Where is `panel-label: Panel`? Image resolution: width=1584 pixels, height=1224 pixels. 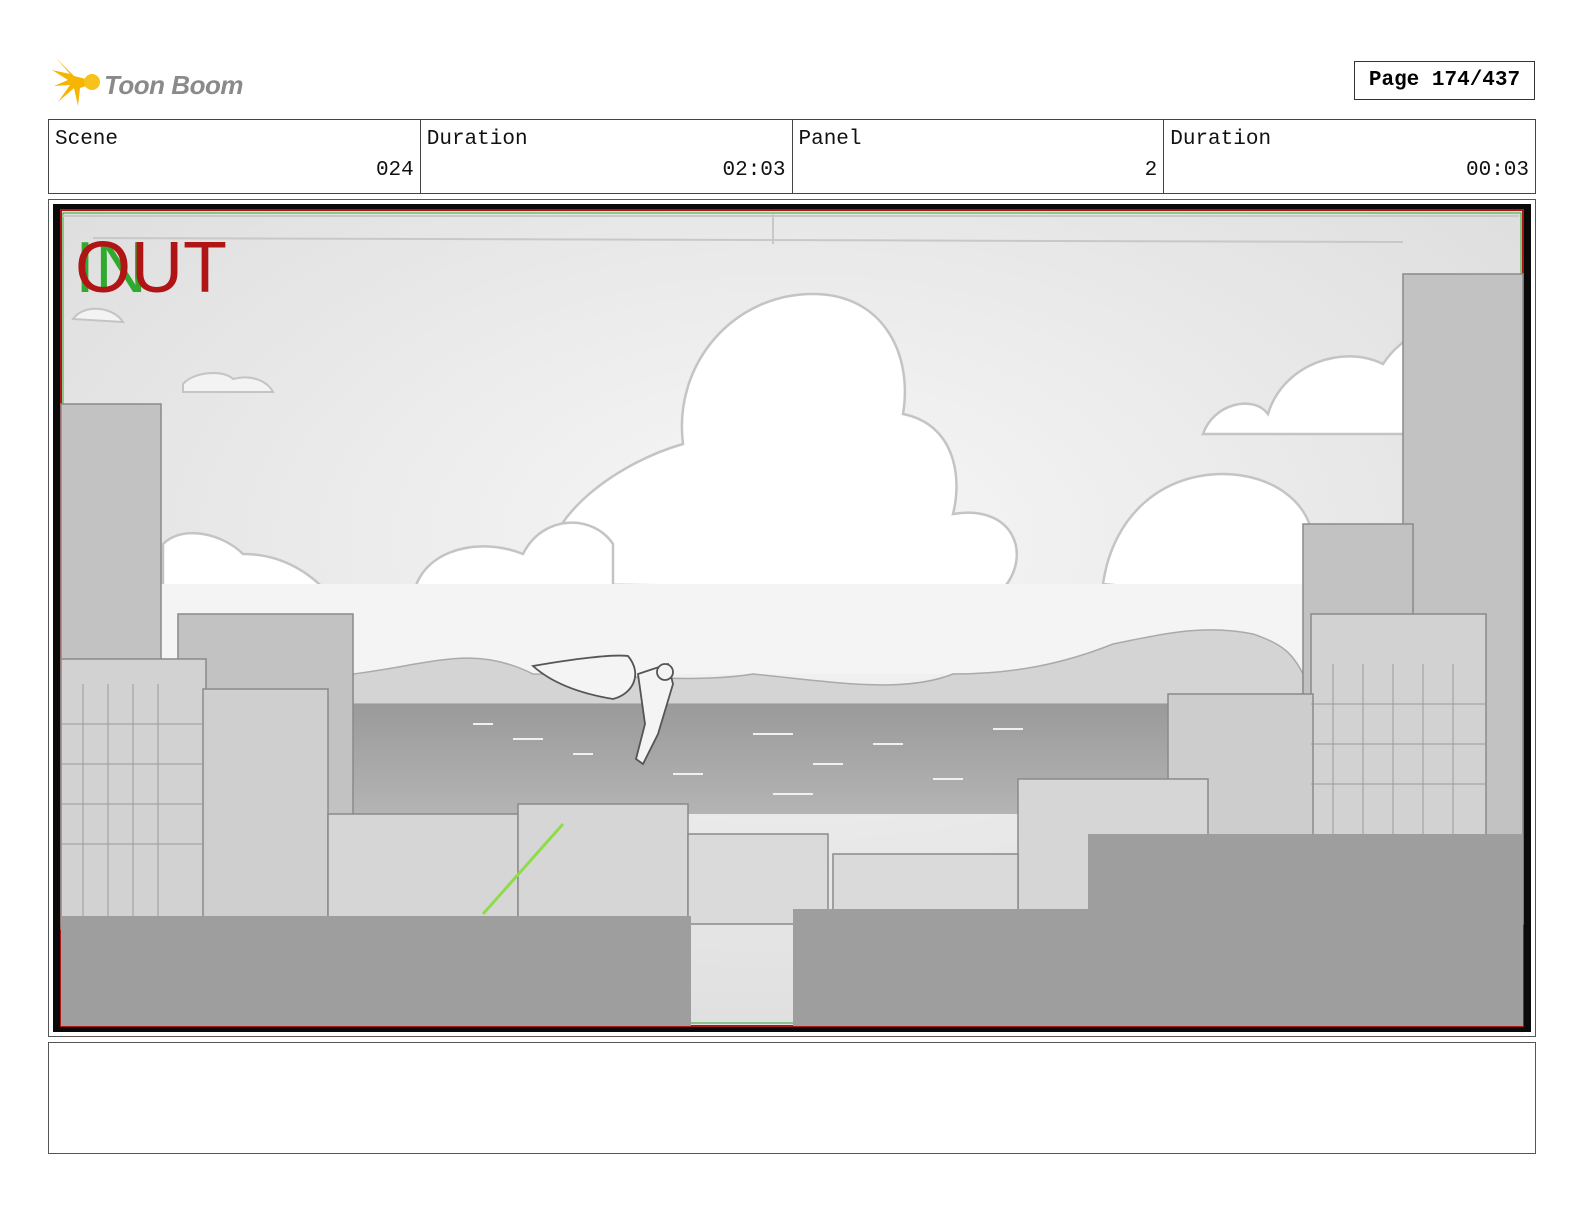 panel-label: Panel is located at coordinates (830, 139).